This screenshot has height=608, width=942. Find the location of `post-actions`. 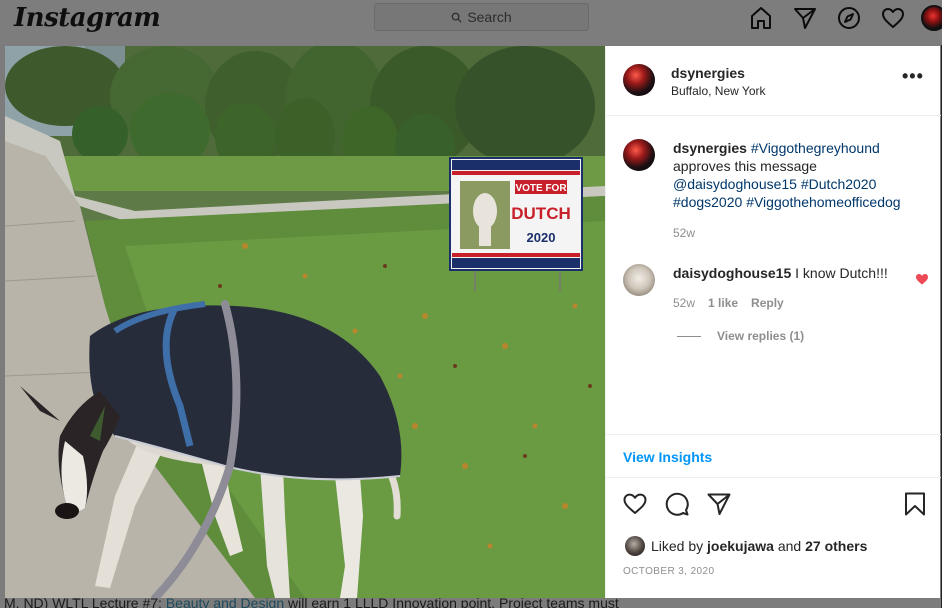

post-actions is located at coordinates (774, 504).